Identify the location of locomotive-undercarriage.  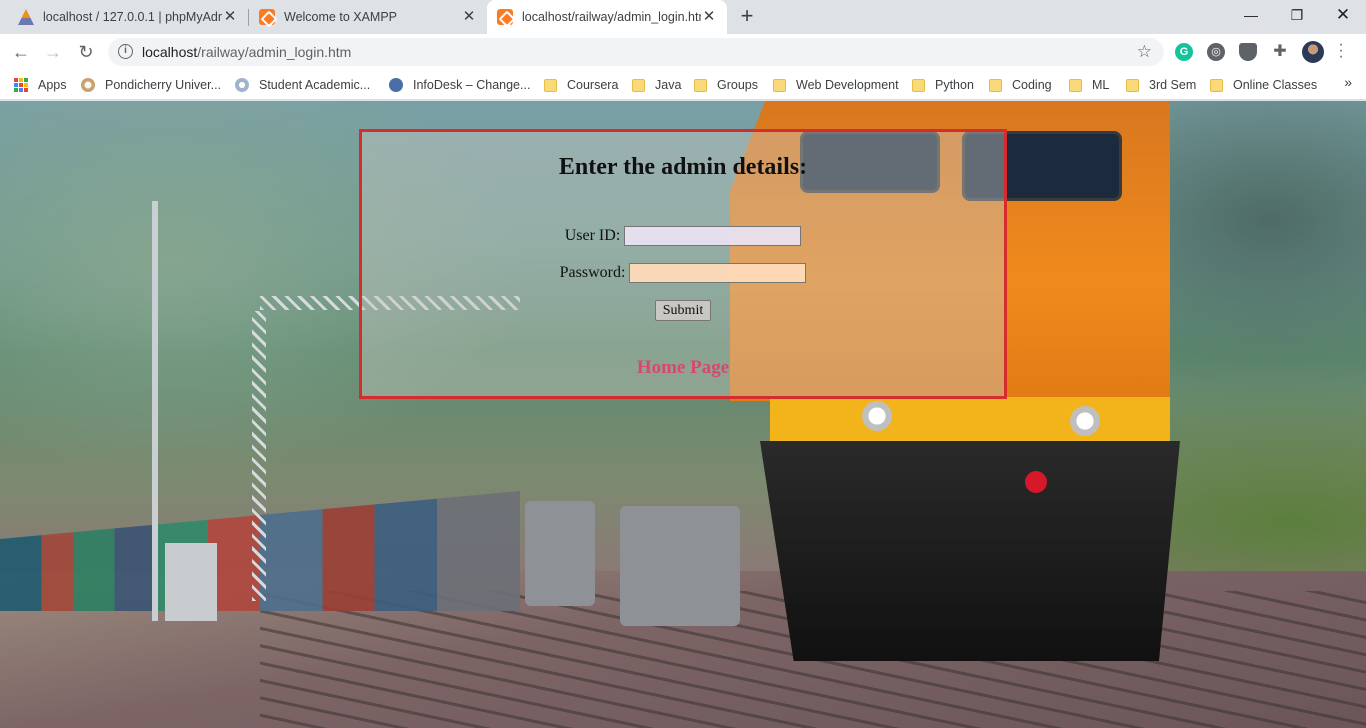
(970, 551).